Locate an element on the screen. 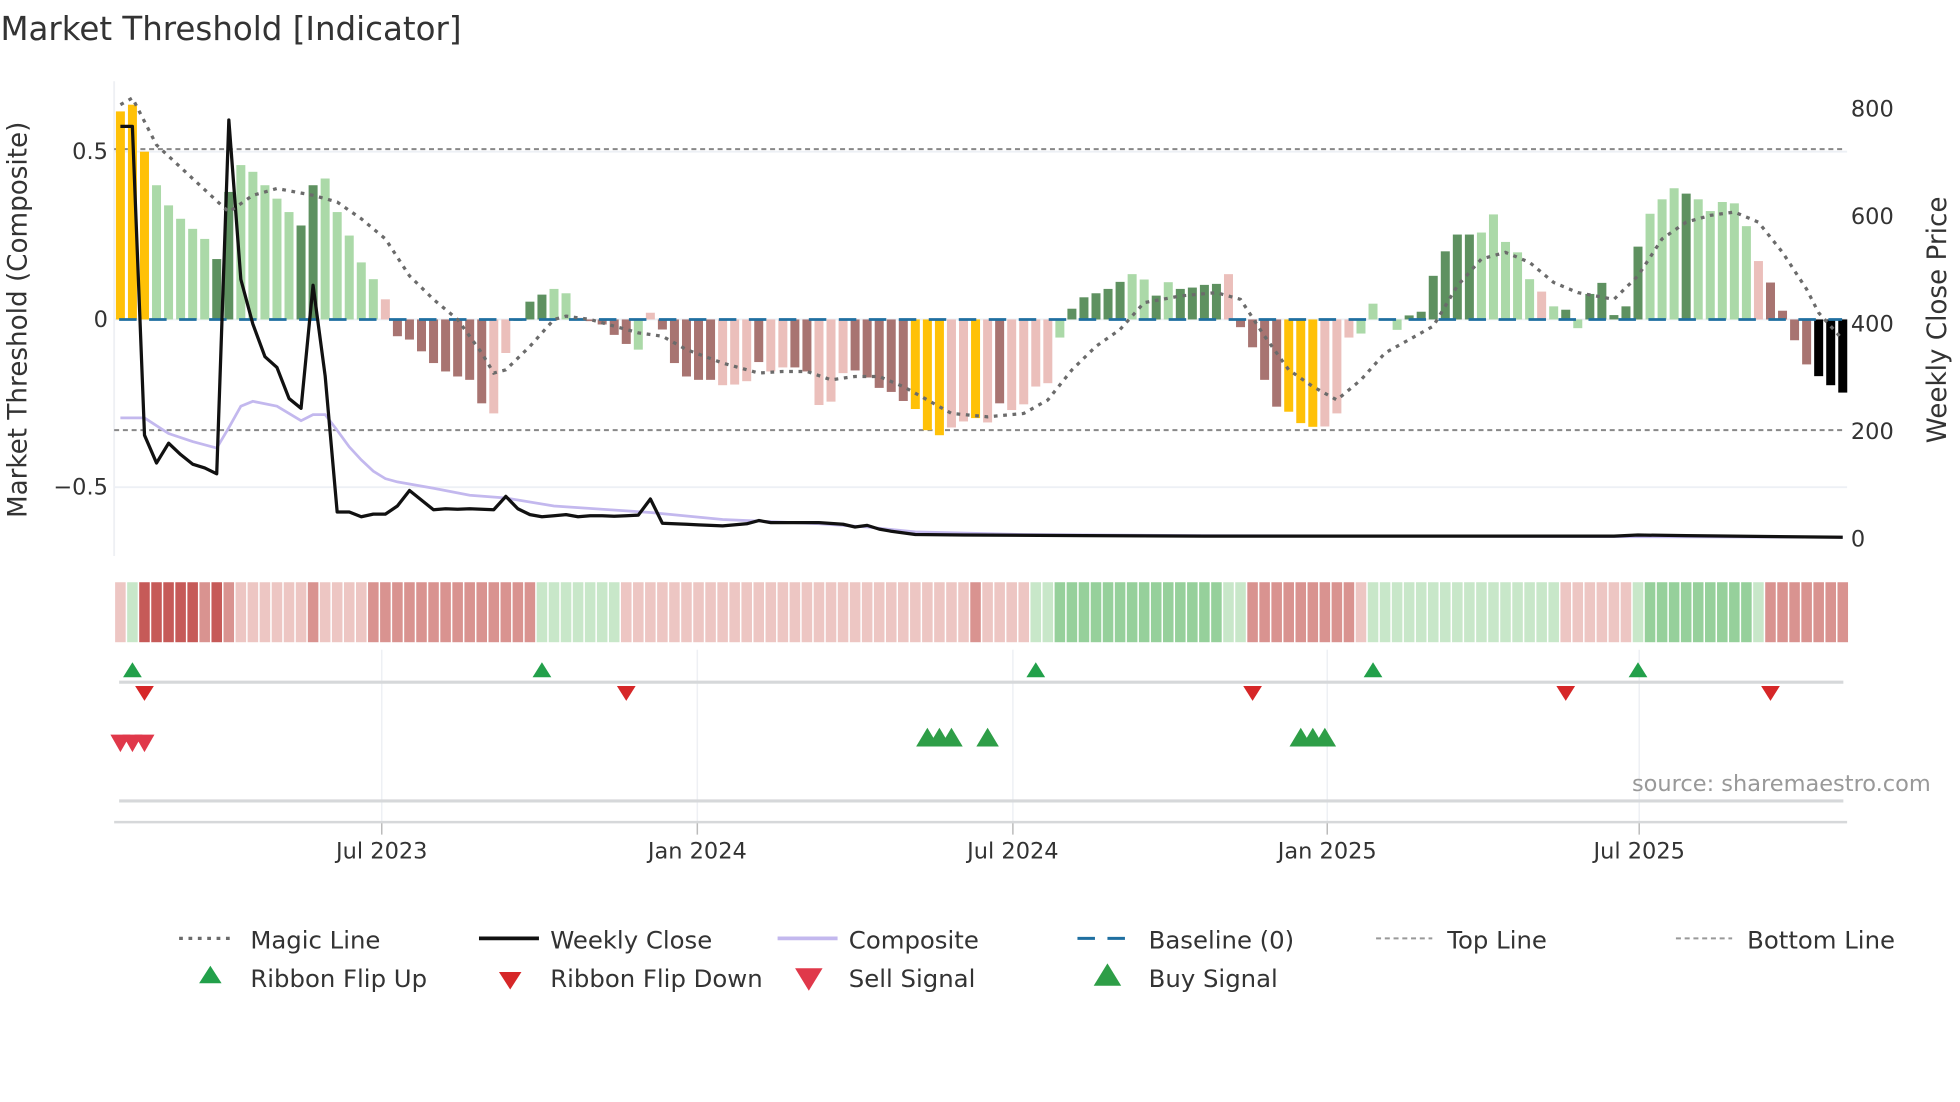 This screenshot has height=1102, width=1960. legend-item-magic: Magic Line is located at coordinates (279, 939).